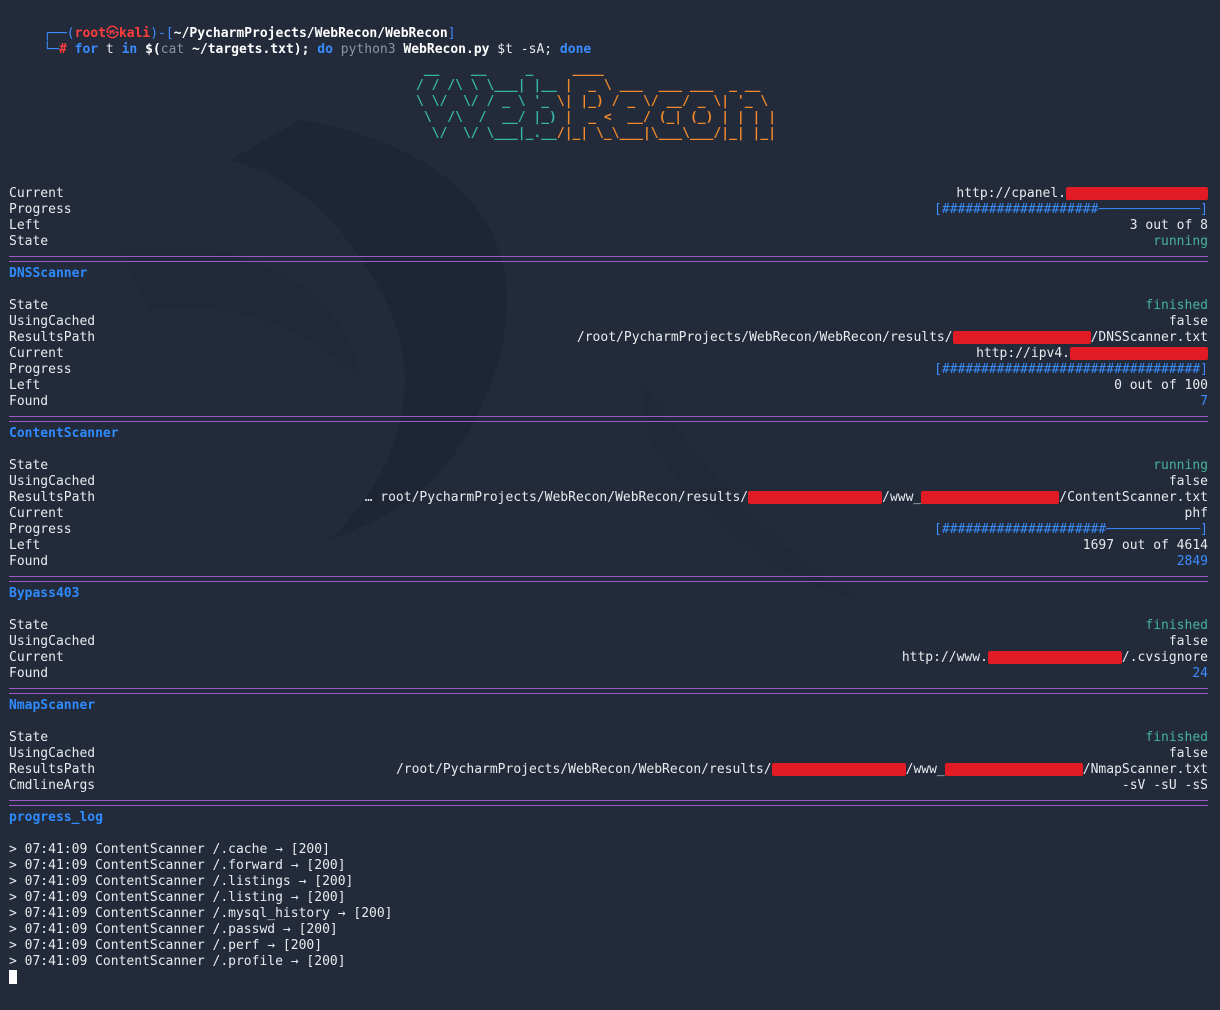 The width and height of the screenshot is (1220, 1010). Describe the element at coordinates (1011, 193) in the screenshot. I see `summary-current-text: http://cpanel.` at that location.